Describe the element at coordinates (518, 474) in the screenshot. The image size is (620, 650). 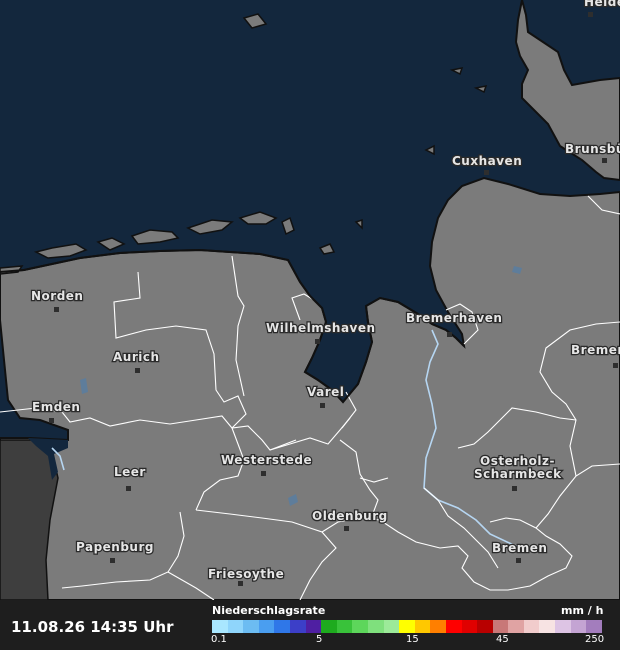
I see `city-label-osterholz-line2: Scharmbeck` at that location.